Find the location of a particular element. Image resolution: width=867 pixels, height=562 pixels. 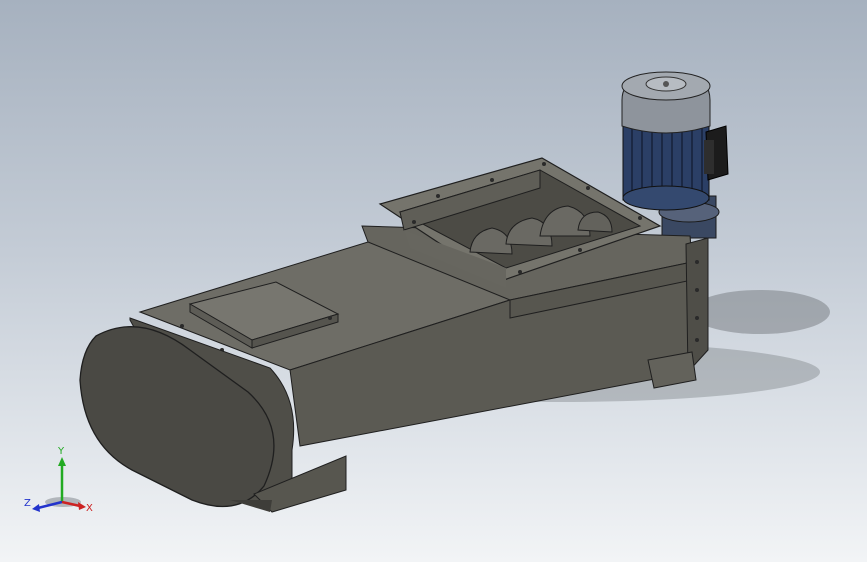

motor-shadow is located at coordinates (760, 312).